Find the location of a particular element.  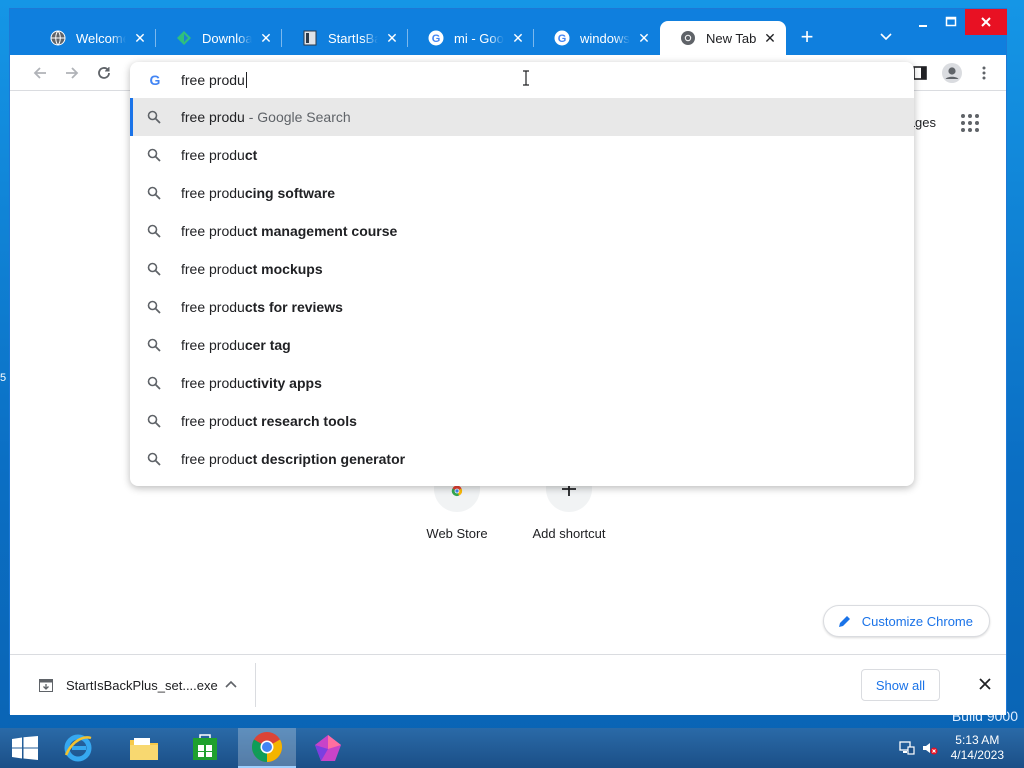

suggestion-text: free product description generator is located at coordinates (293, 459).